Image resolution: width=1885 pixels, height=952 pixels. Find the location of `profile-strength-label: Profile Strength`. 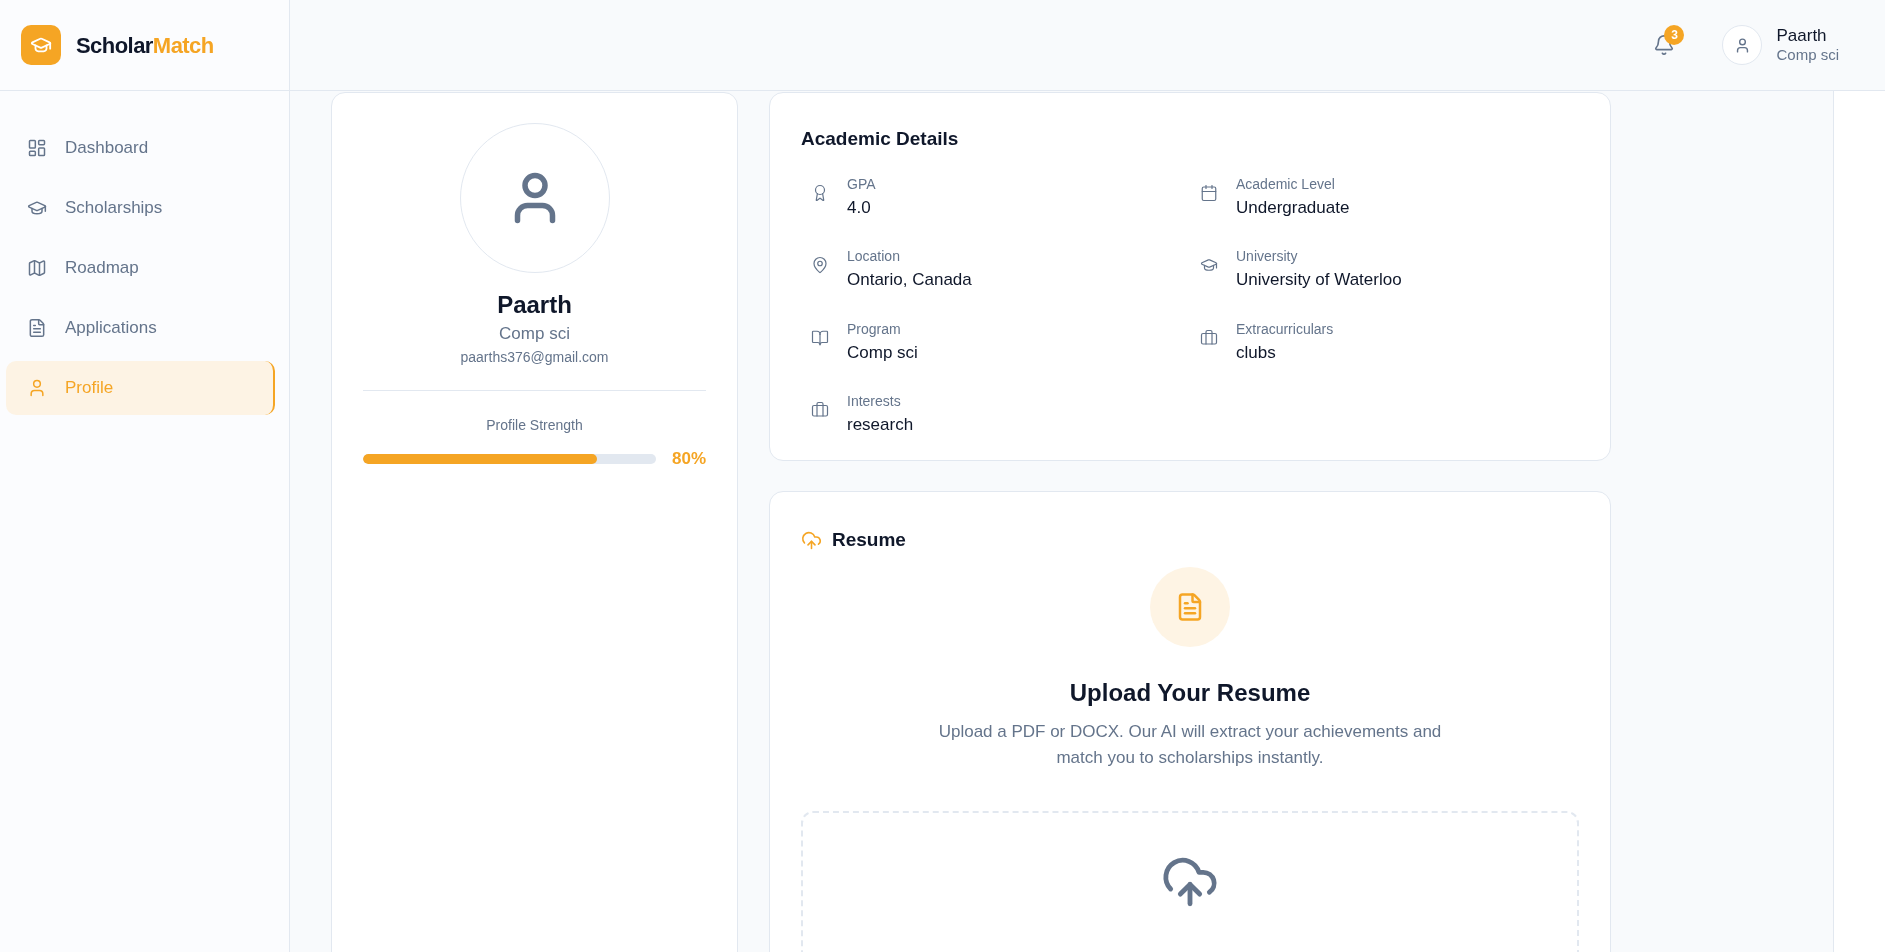

profile-strength-label: Profile Strength is located at coordinates (534, 426).